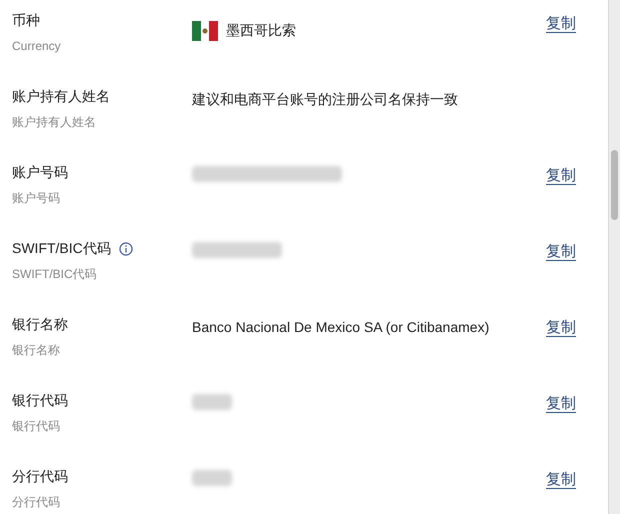 This screenshot has height=514, width=620. What do you see at coordinates (261, 30) in the screenshot?
I see `currency-value: 墨西哥比索` at bounding box center [261, 30].